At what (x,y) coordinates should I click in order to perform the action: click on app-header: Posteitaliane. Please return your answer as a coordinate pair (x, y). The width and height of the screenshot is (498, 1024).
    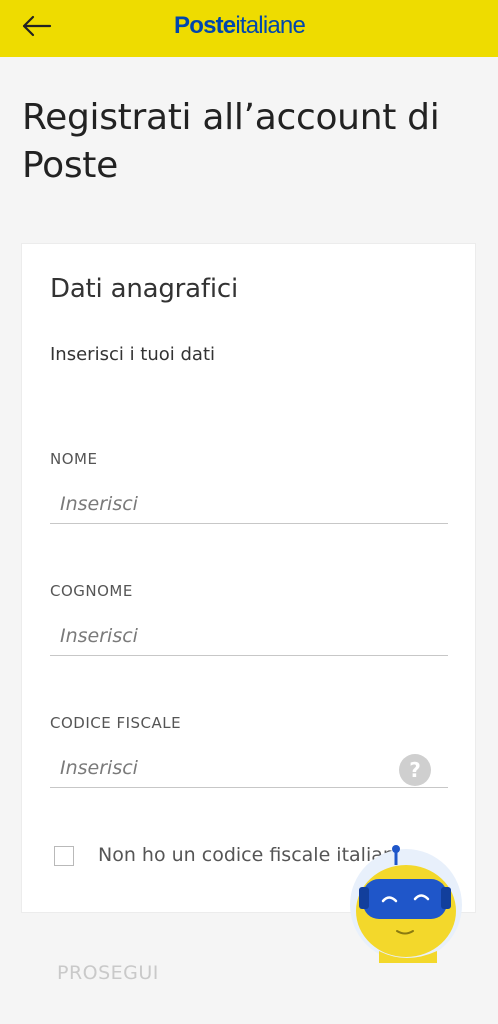
    Looking at the image, I should click on (249, 28).